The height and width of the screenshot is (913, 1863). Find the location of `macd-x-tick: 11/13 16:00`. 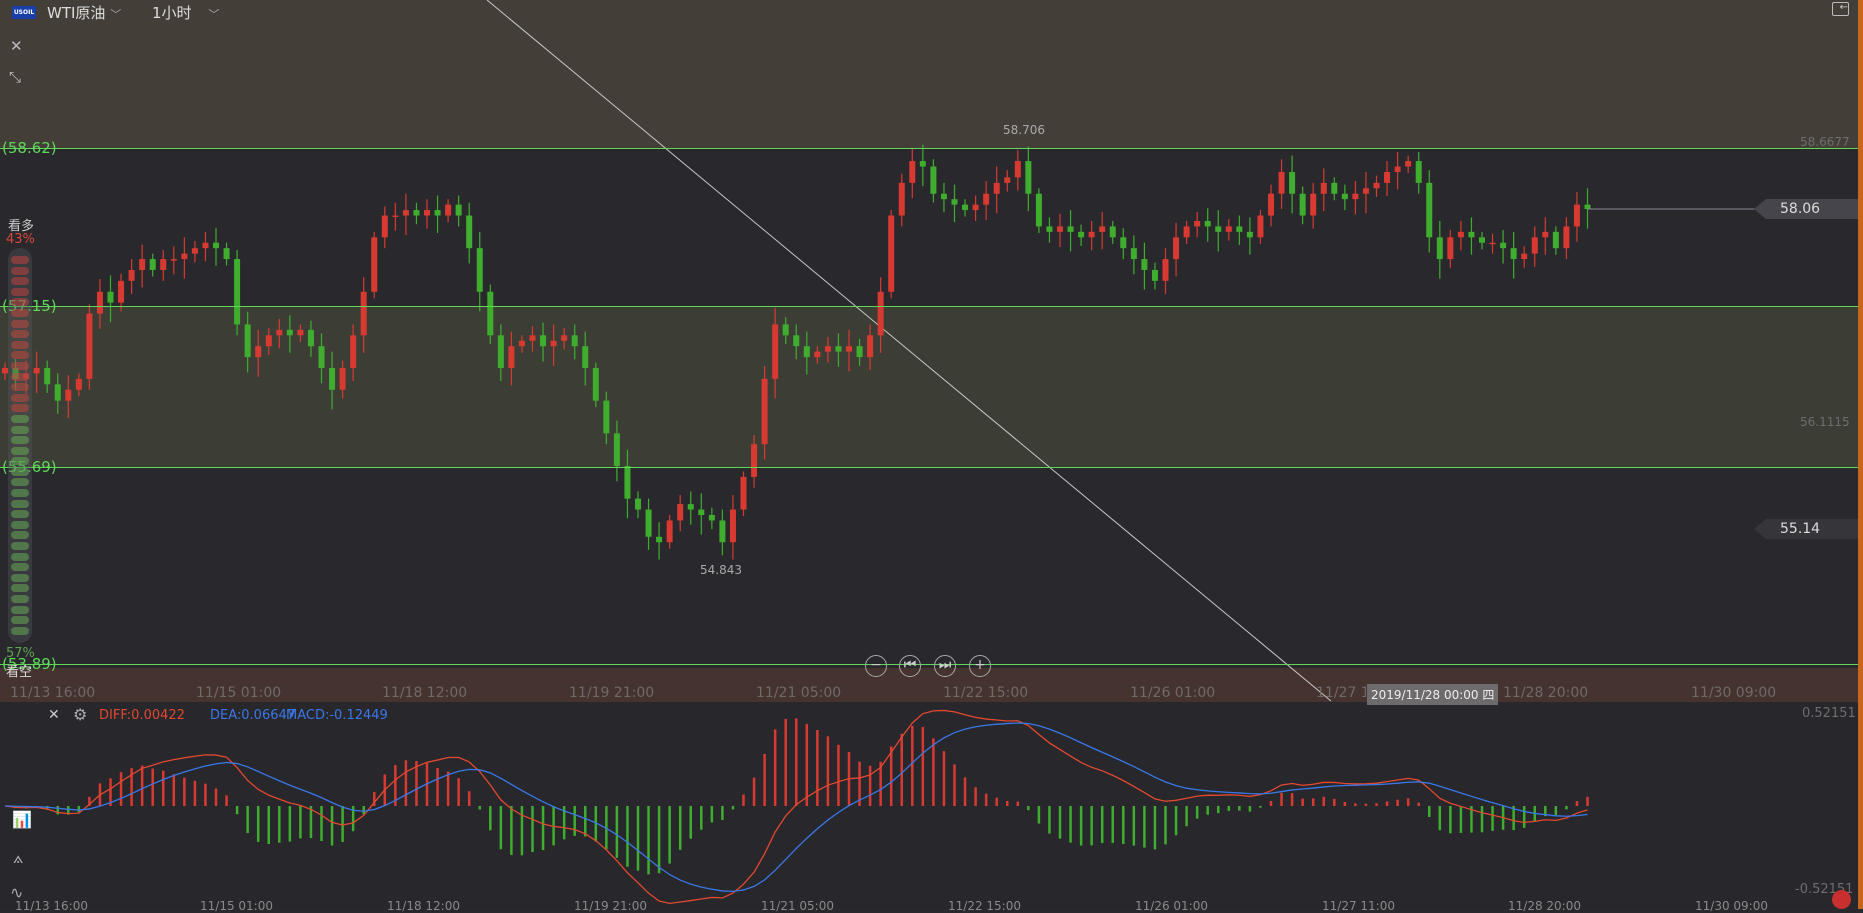

macd-x-tick: 11/13 16:00 is located at coordinates (51, 906).